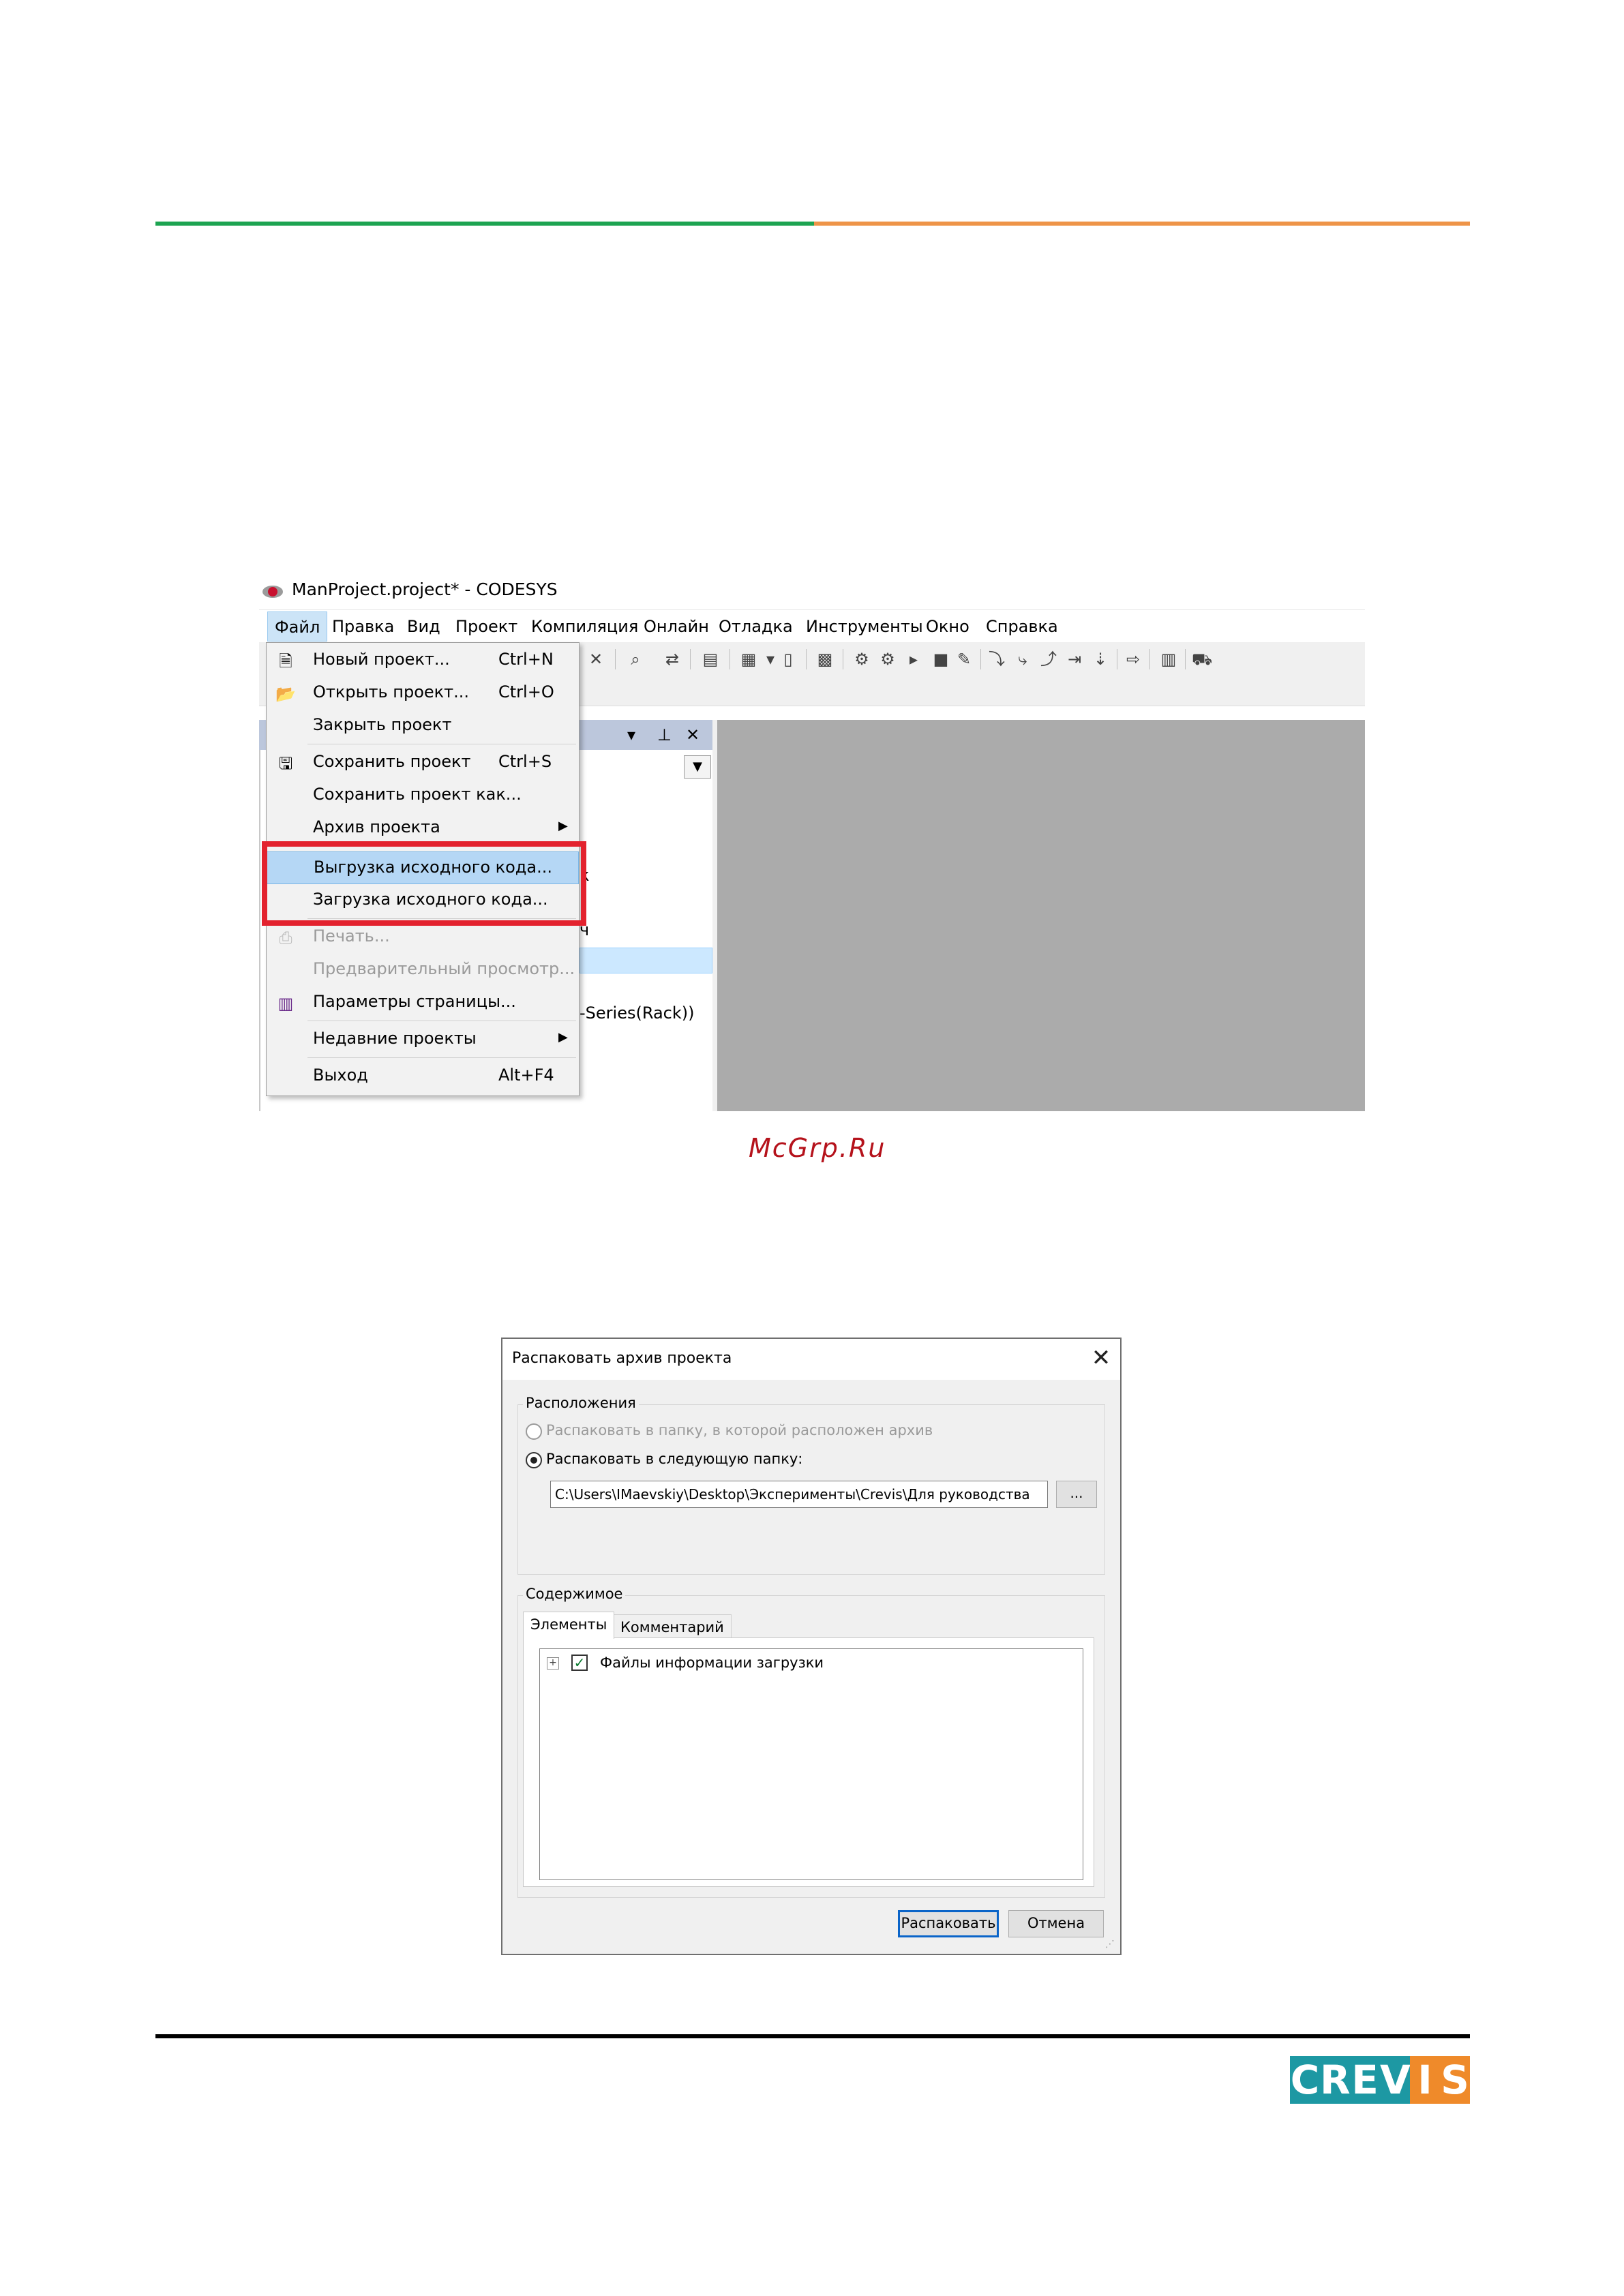  I want to click on breakpoint-icon: ⇣, so click(1100, 659).